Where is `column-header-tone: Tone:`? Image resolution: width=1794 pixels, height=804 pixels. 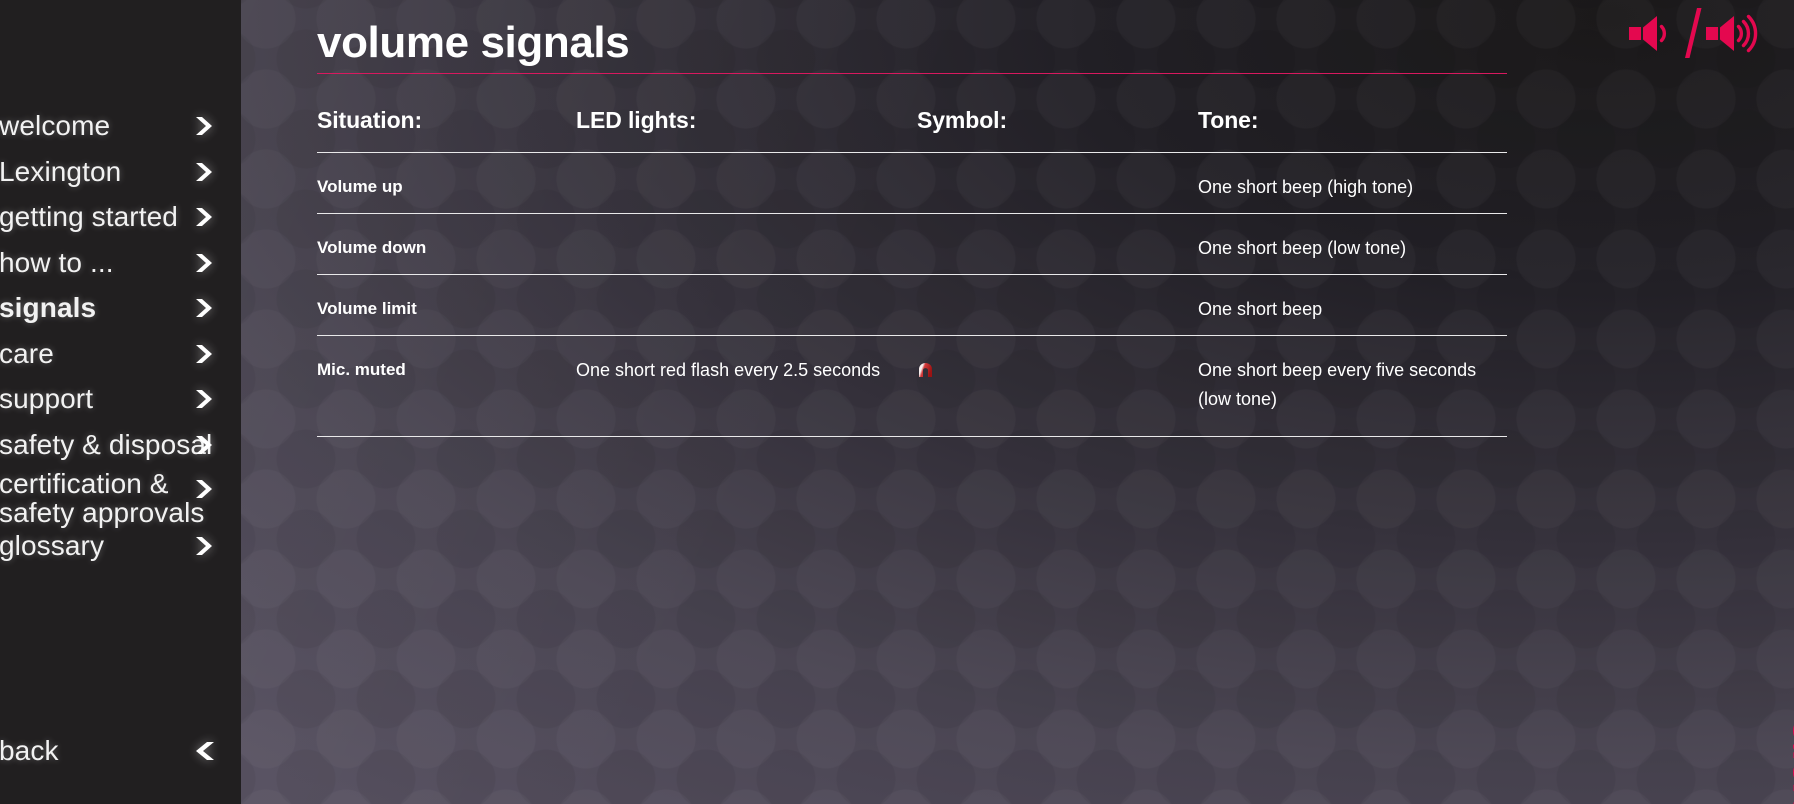 column-header-tone: Tone: is located at coordinates (1228, 120).